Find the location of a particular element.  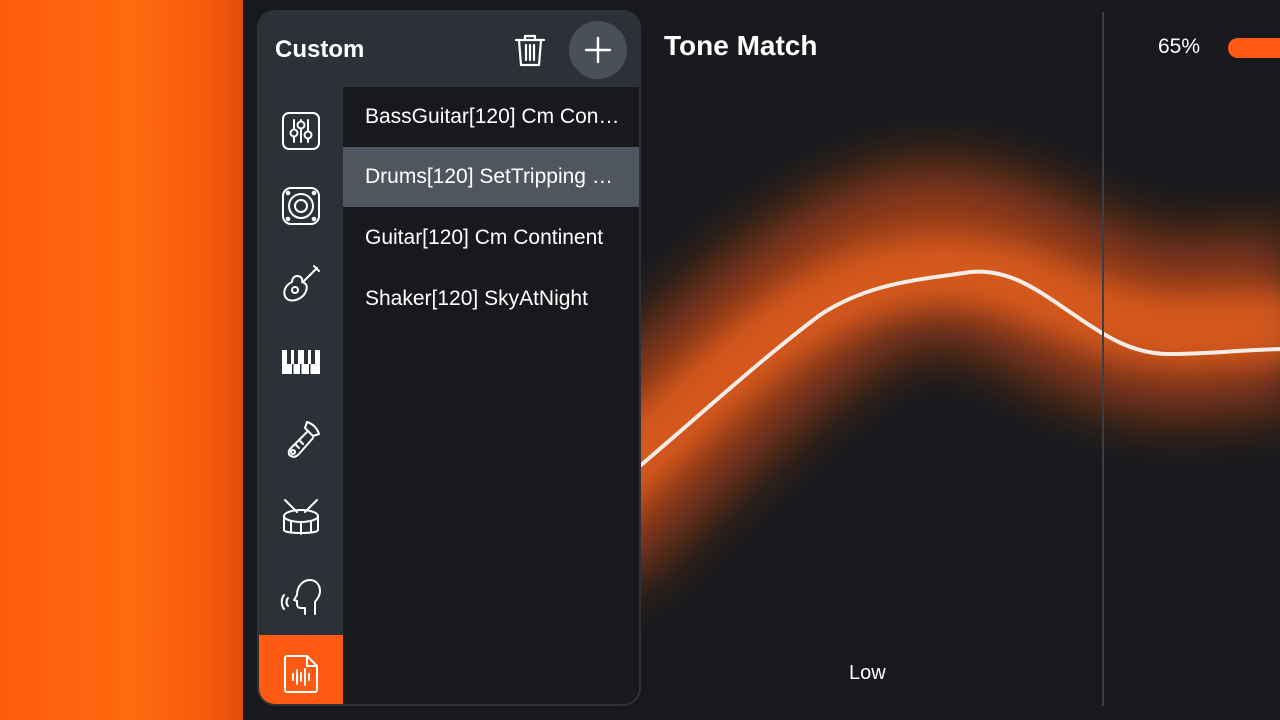

list-item: Shaker[120] SkyAtNight is located at coordinates (491, 299).